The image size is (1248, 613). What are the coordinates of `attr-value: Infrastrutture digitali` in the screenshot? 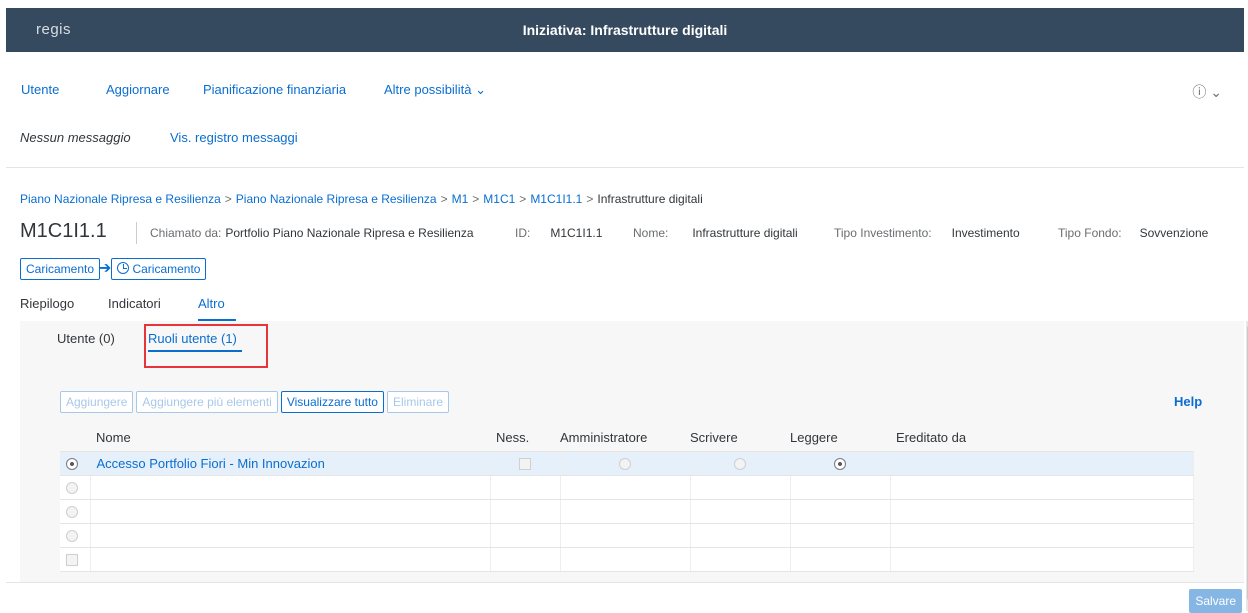 It's located at (745, 233).